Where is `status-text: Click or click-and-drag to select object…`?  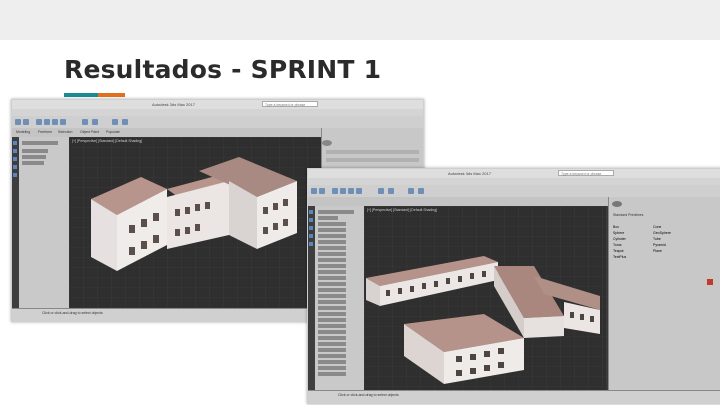
status-text: Click or click-and-drag to select object… is located at coordinates (368, 395).